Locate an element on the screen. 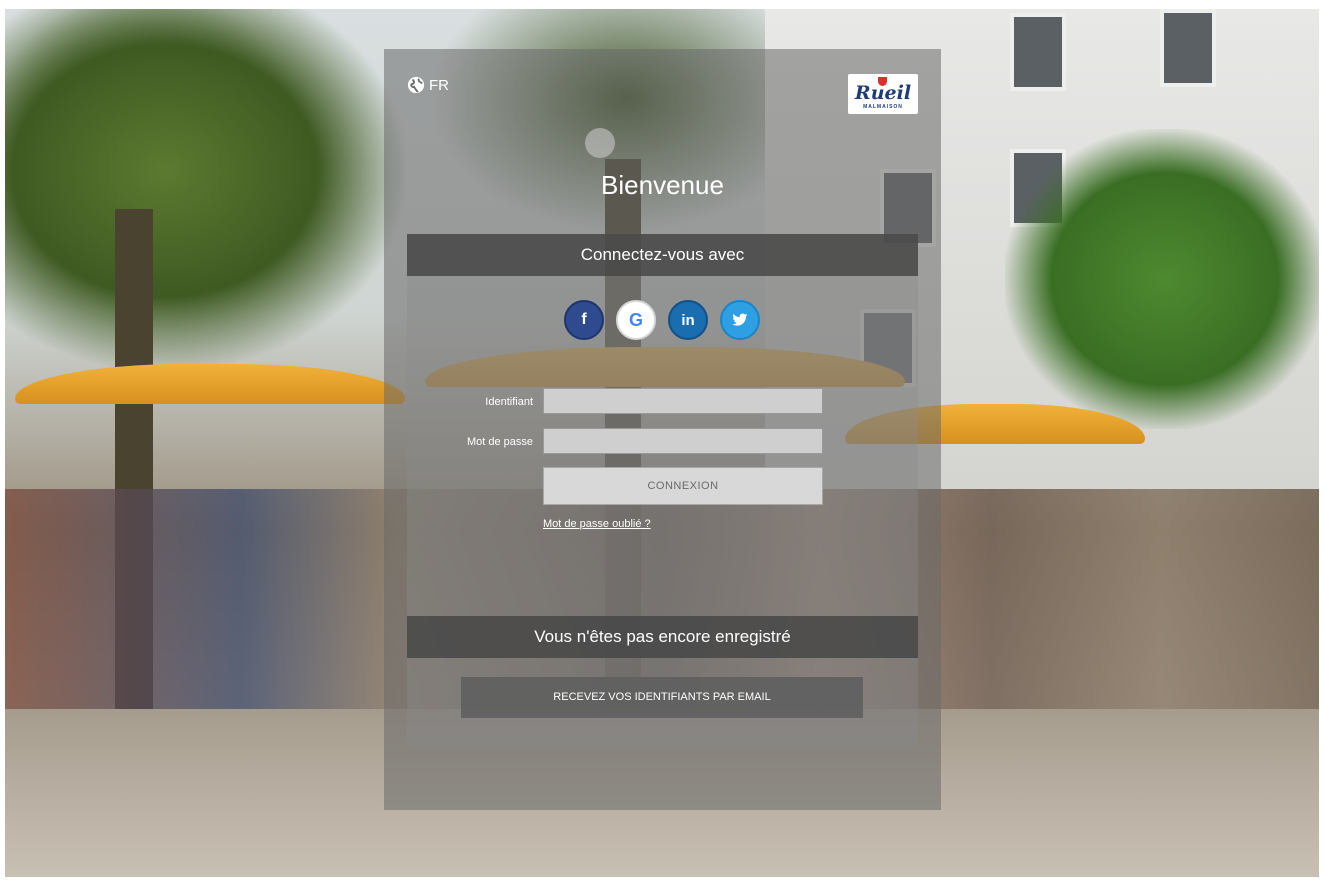  linkedin-icon: in is located at coordinates (688, 320).